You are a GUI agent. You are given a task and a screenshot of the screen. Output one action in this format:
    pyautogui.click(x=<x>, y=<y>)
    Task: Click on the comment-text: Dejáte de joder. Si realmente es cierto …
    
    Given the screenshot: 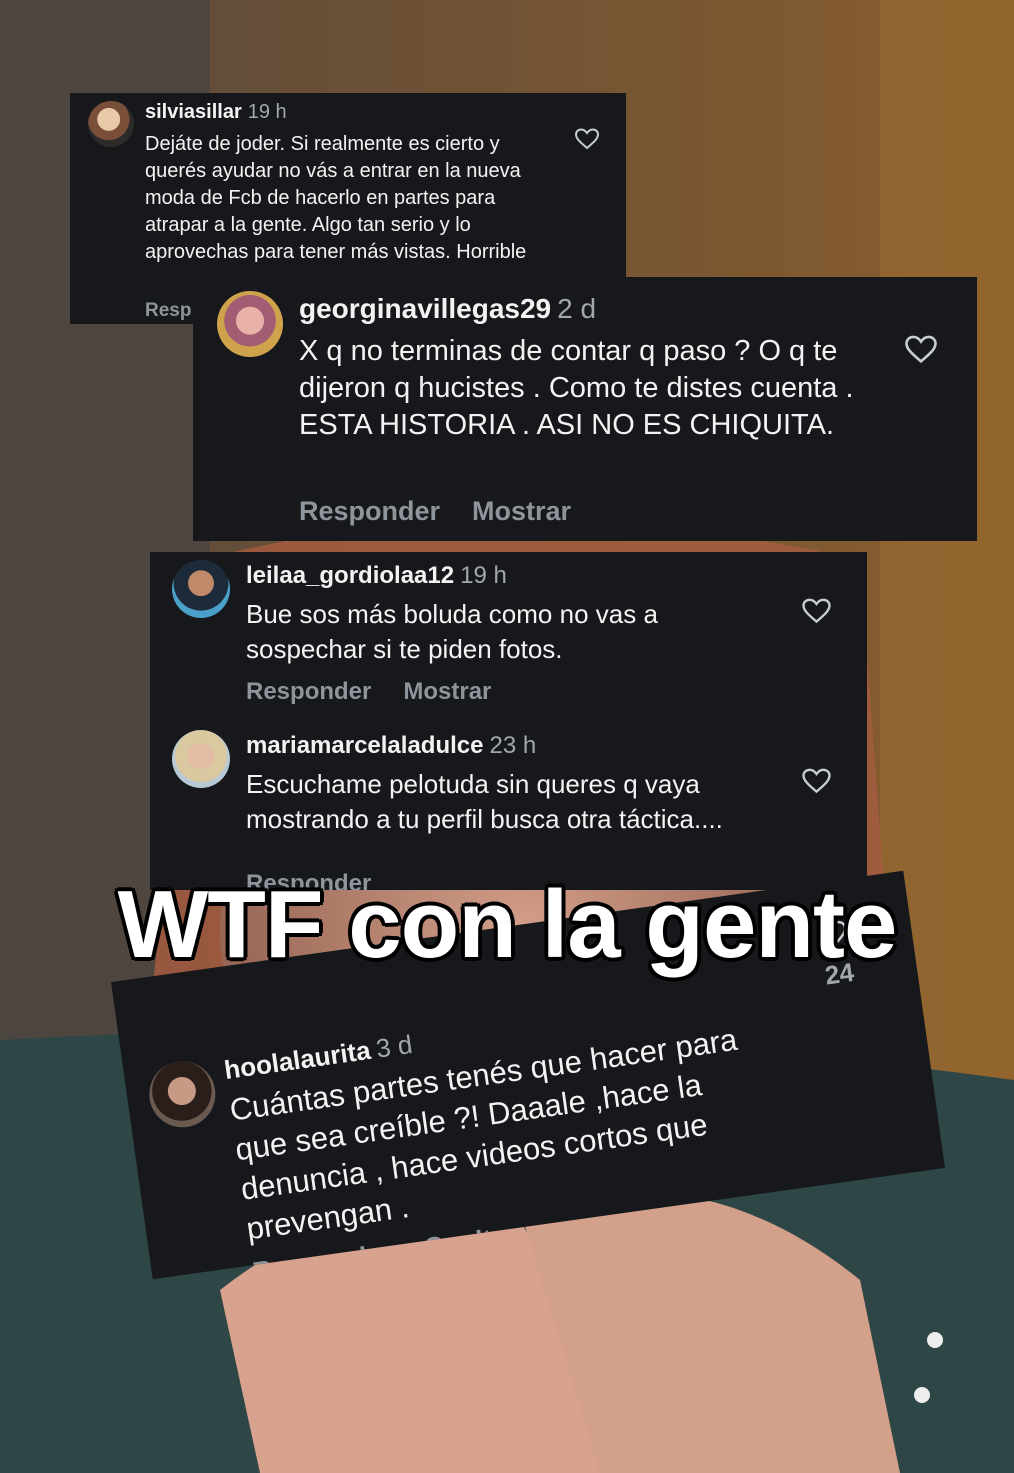 What is the action you would take?
    pyautogui.click(x=336, y=198)
    